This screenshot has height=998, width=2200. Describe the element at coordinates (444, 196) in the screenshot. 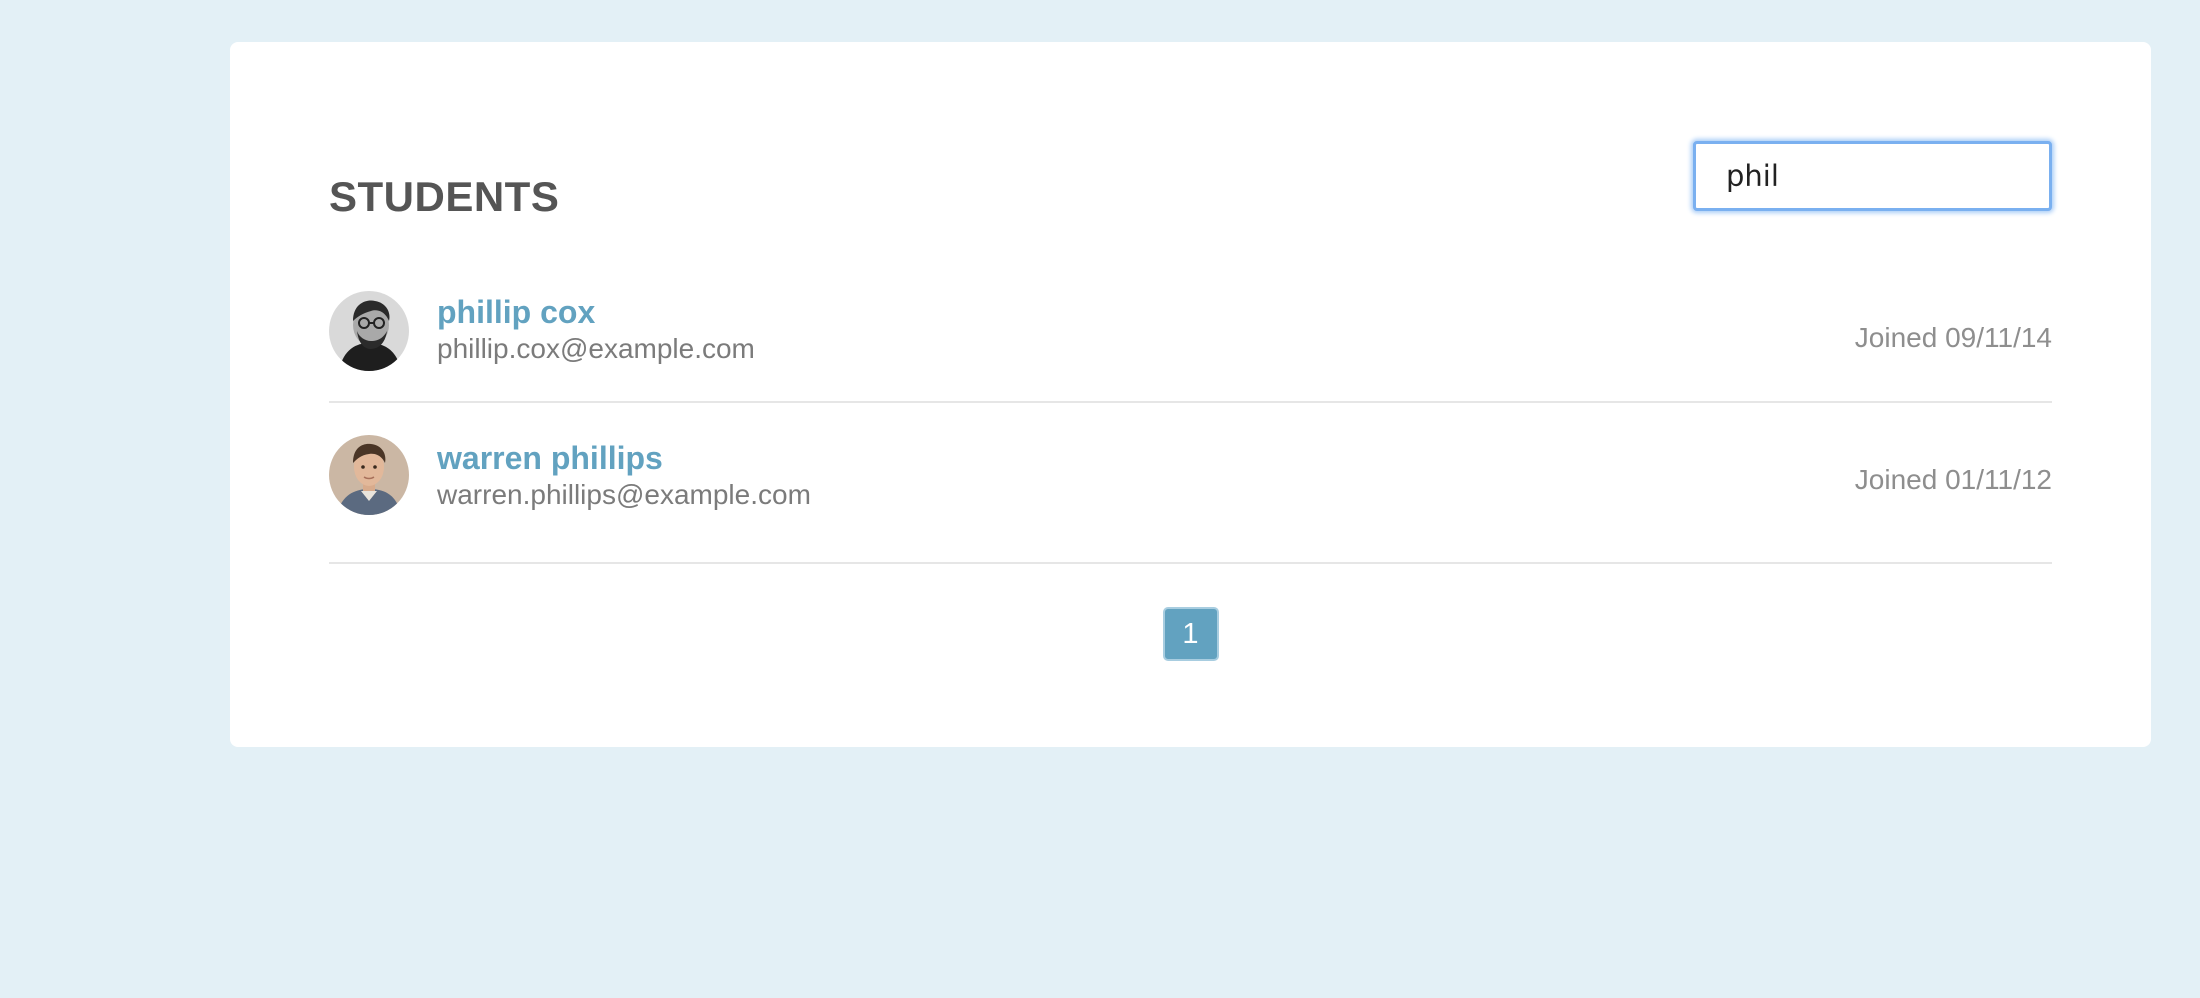

I see `page-title: STUDENTS` at that location.